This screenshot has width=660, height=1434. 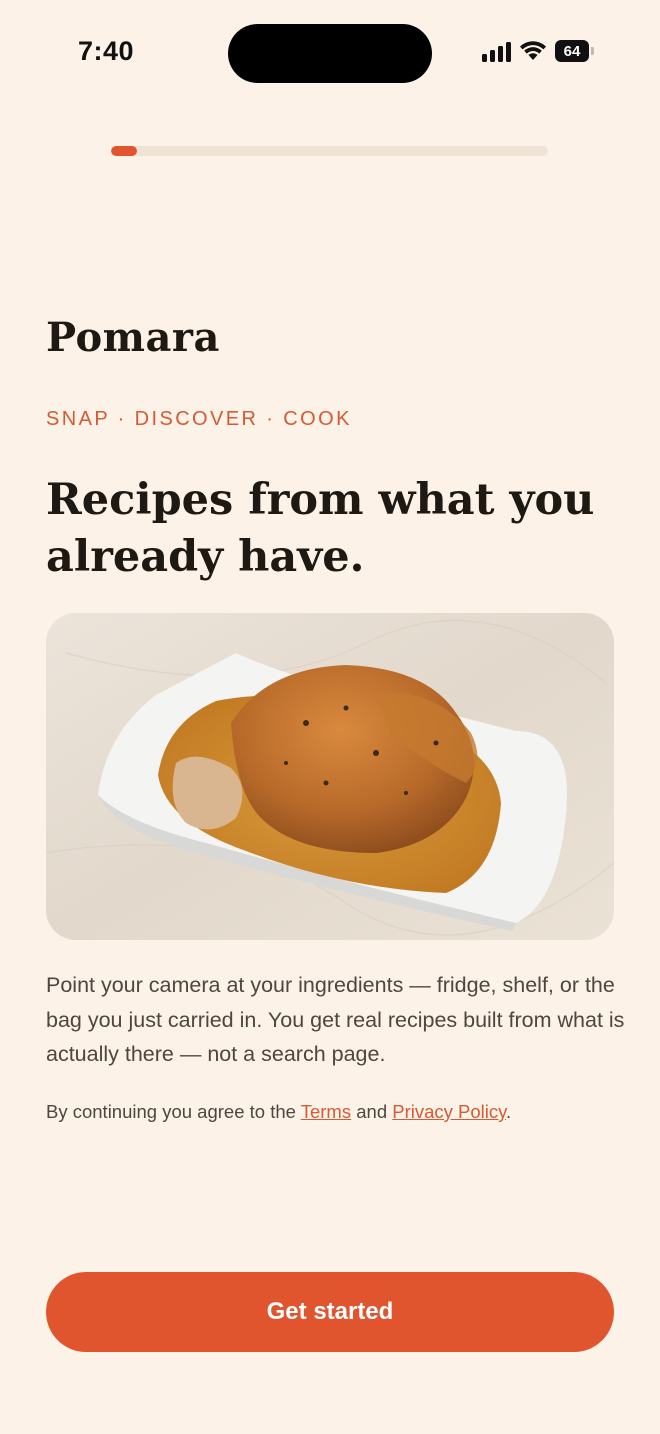 What do you see at coordinates (533, 50) in the screenshot?
I see `wifi-icon` at bounding box center [533, 50].